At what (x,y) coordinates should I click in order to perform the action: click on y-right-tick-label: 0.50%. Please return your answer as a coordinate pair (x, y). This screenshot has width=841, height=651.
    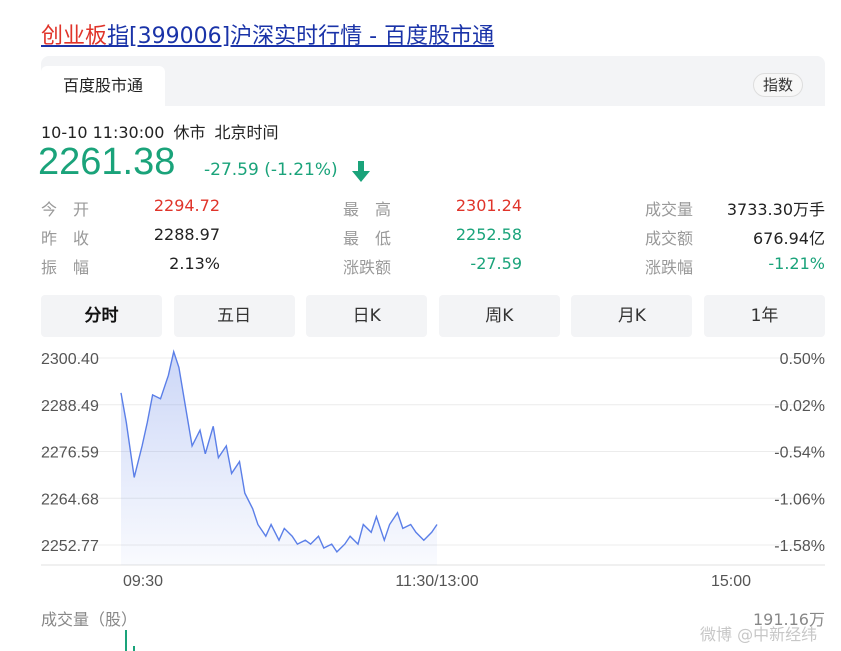
    Looking at the image, I should click on (802, 359).